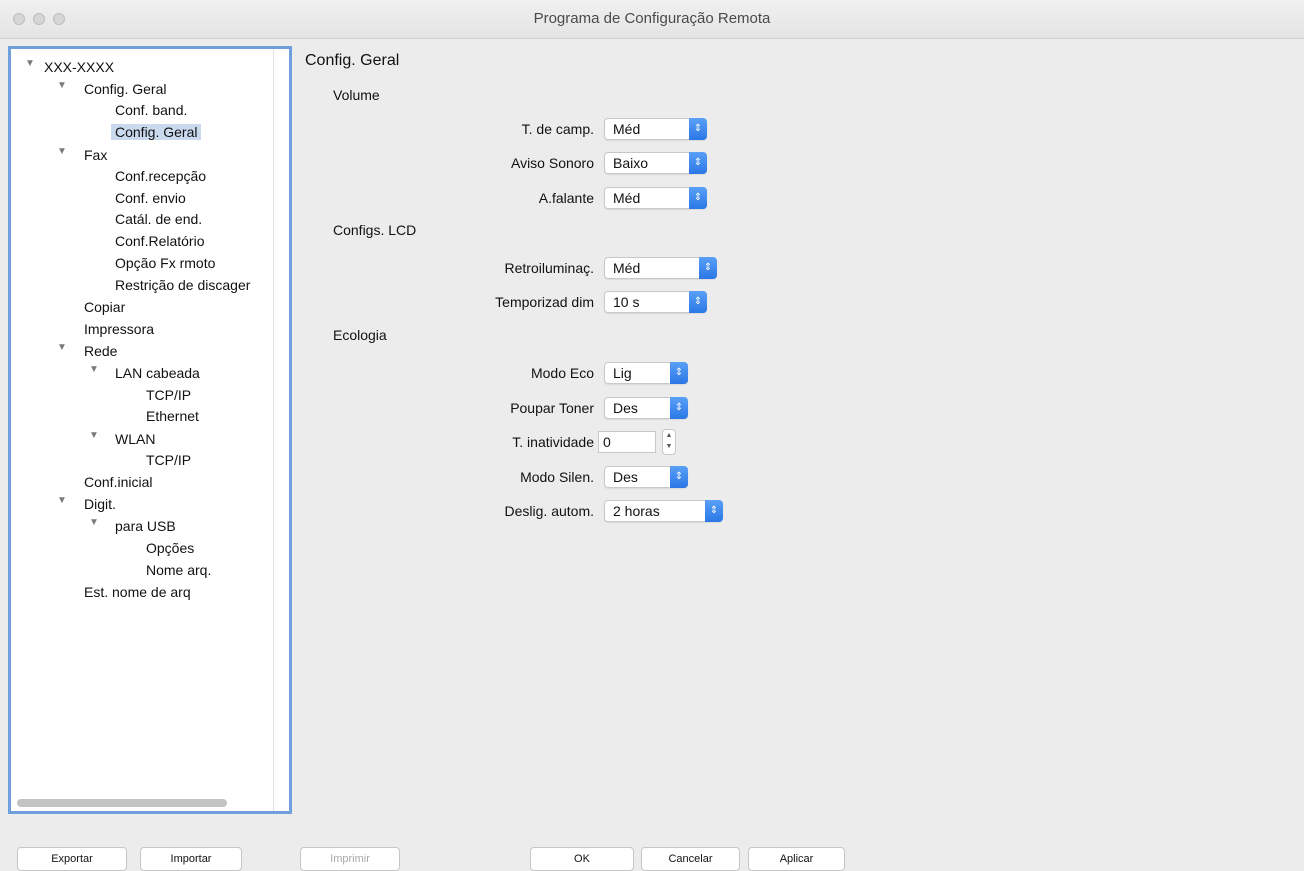 Image resolution: width=1304 pixels, height=871 pixels. I want to click on quiet-mode-label: Modo Silen., so click(557, 477).